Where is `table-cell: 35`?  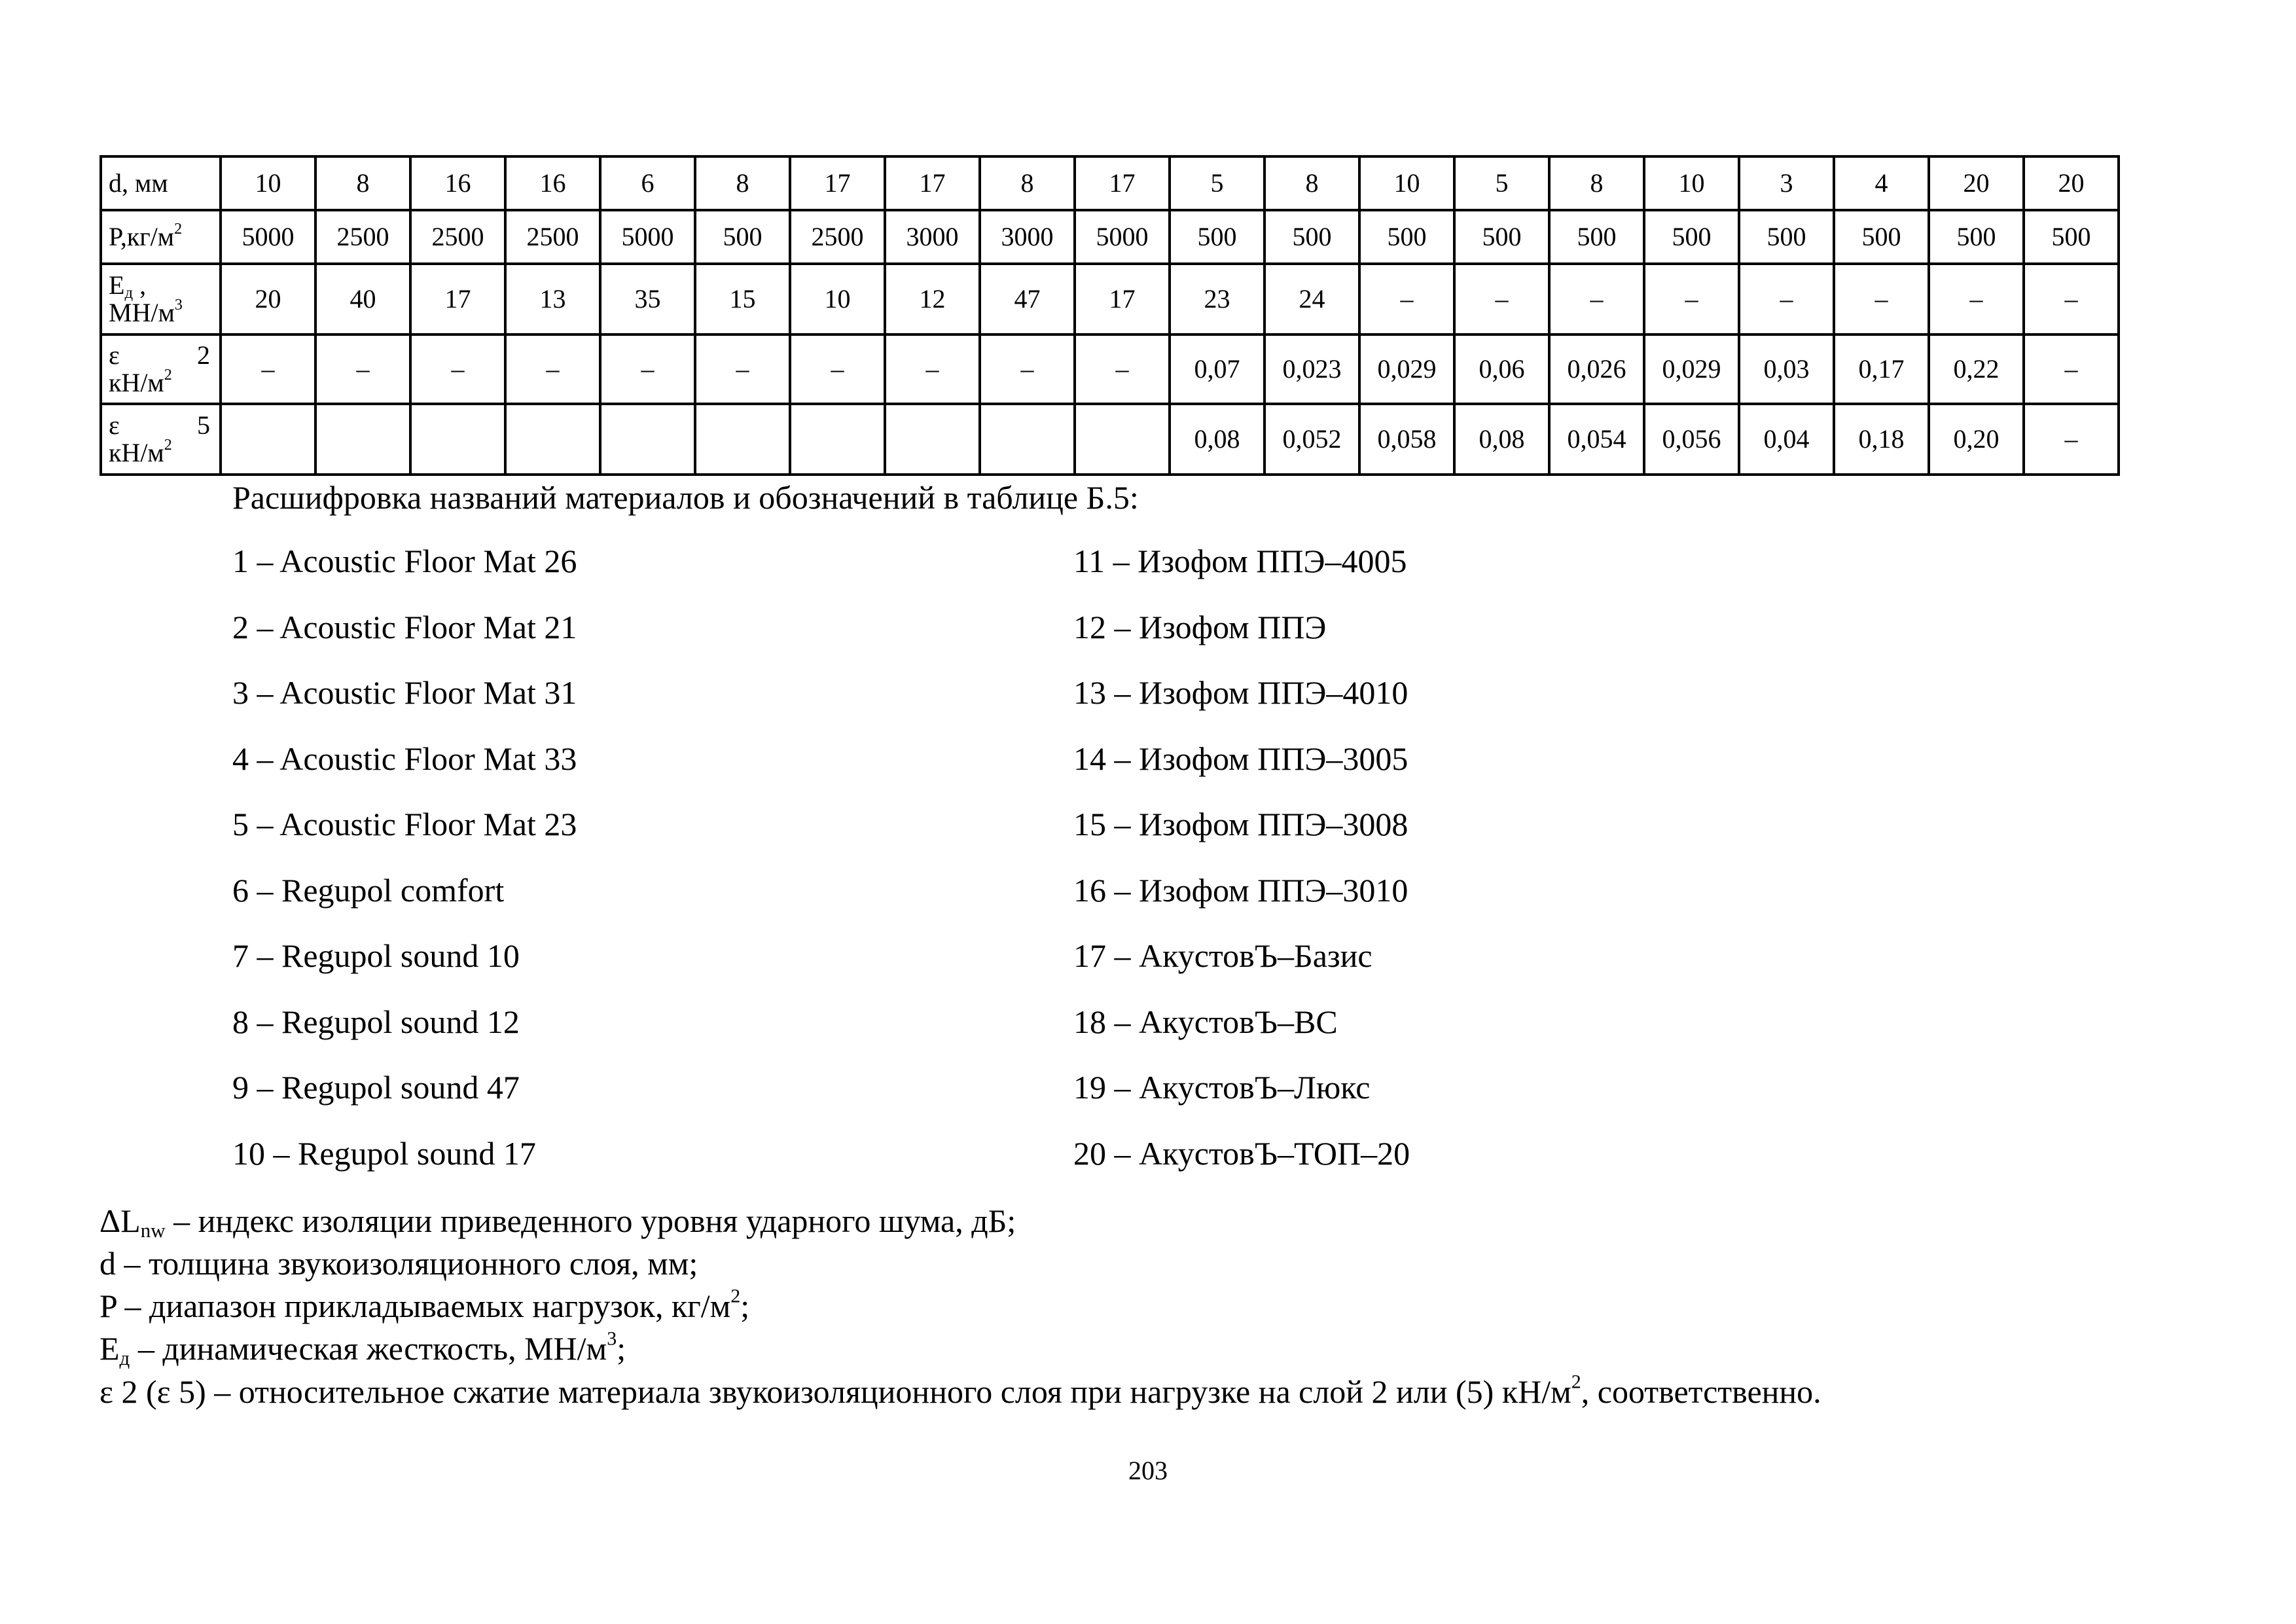 table-cell: 35 is located at coordinates (647, 299).